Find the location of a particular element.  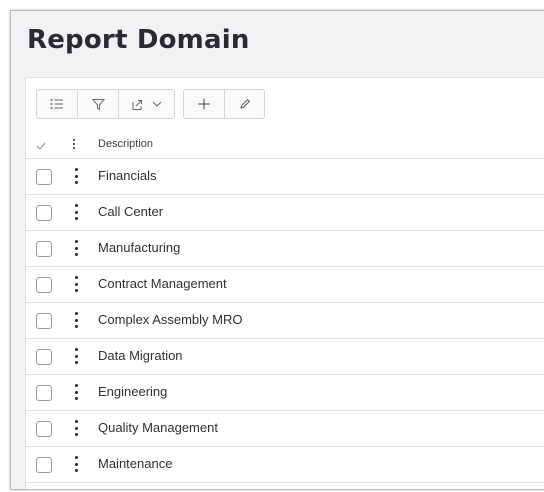

plus-icon is located at coordinates (204, 104).